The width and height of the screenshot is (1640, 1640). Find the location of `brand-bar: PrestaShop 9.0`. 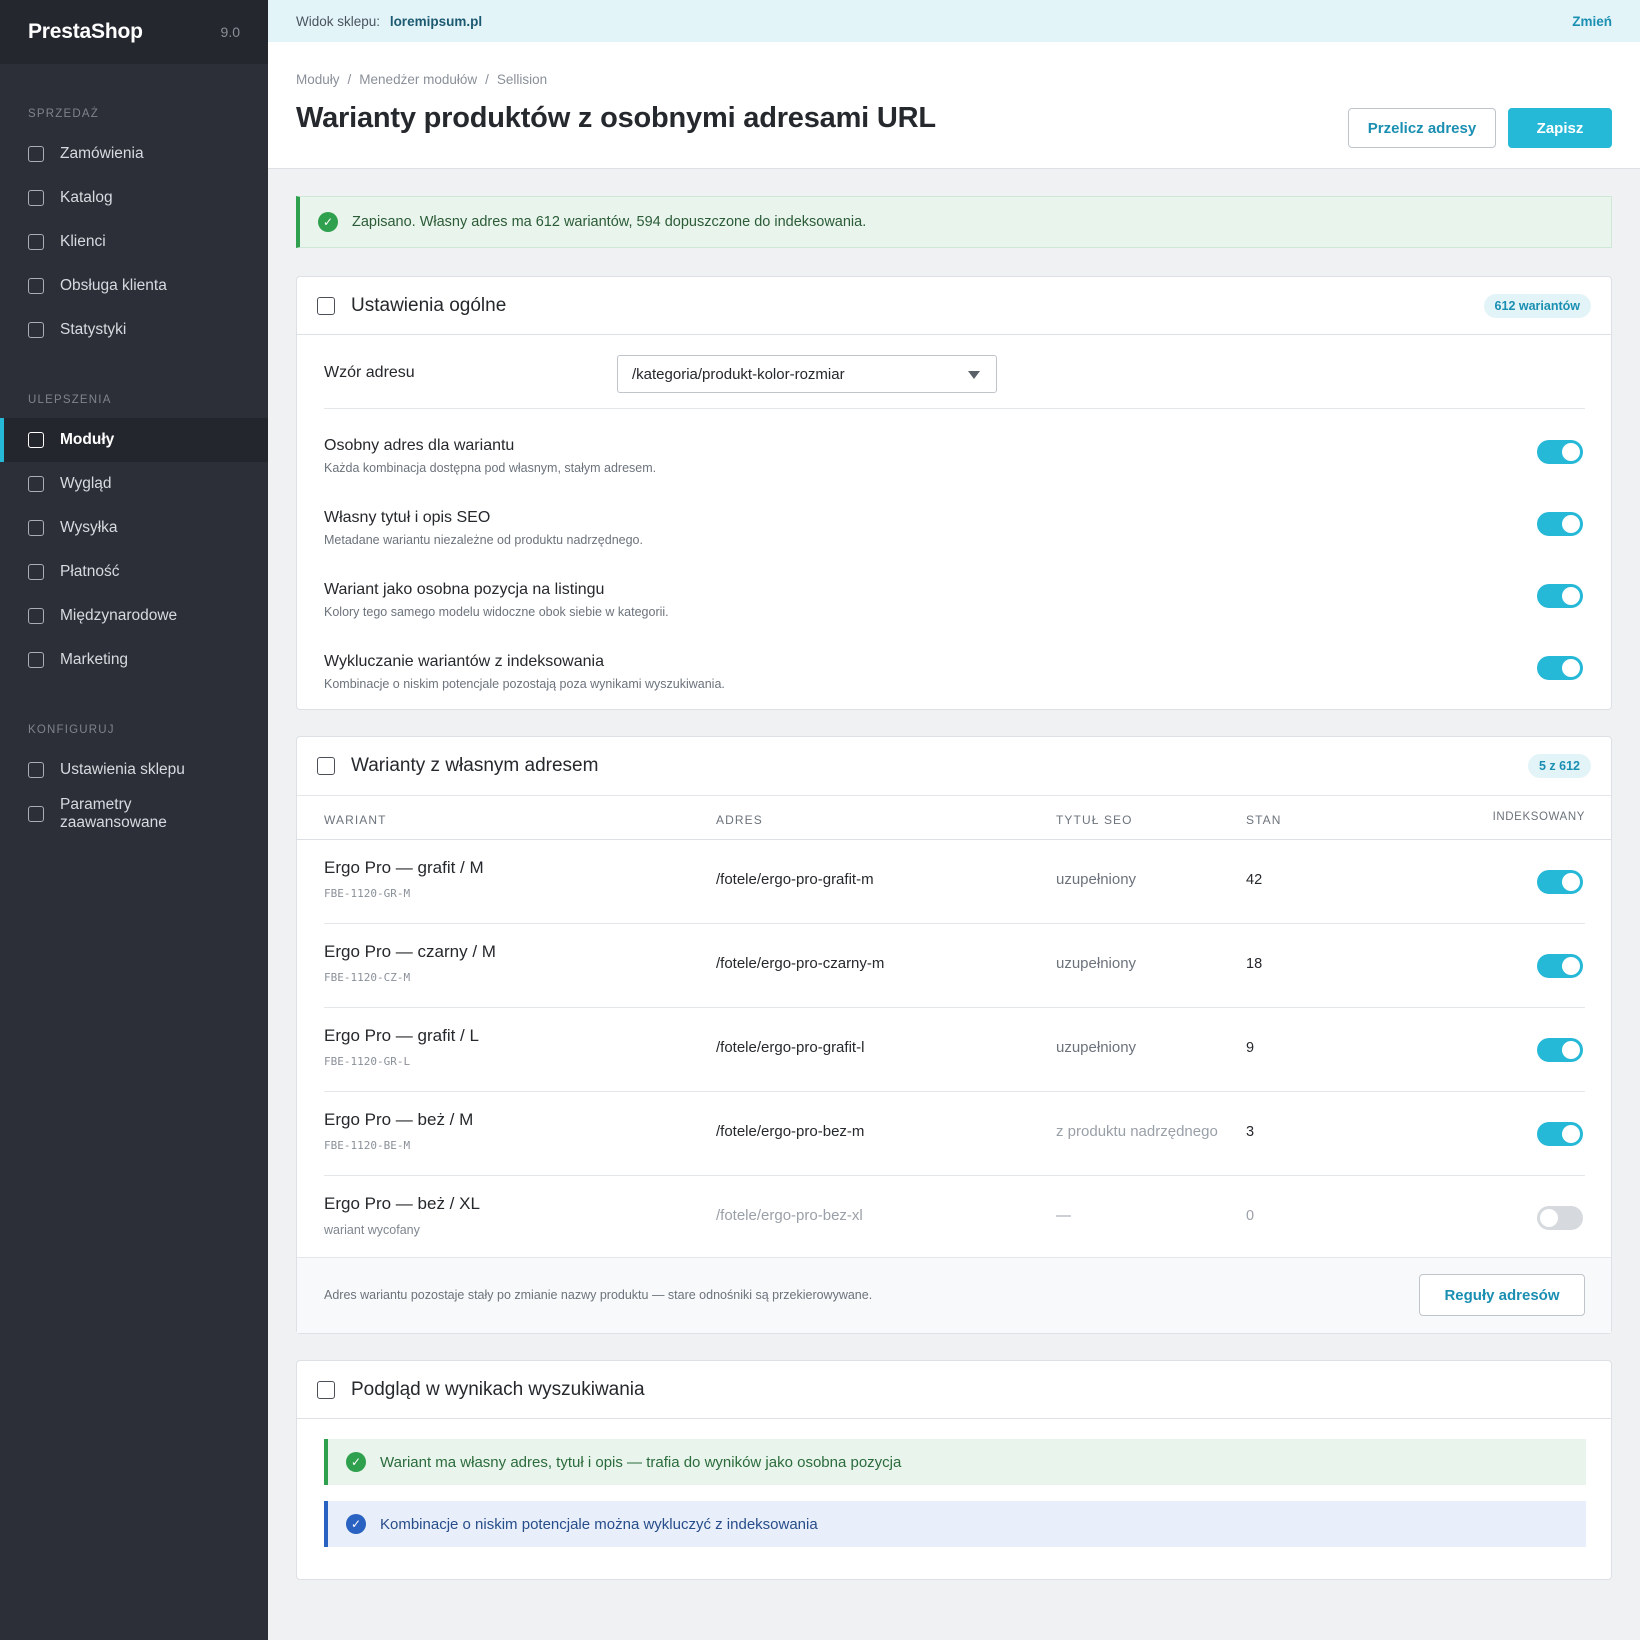

brand-bar: PrestaShop 9.0 is located at coordinates (134, 32).